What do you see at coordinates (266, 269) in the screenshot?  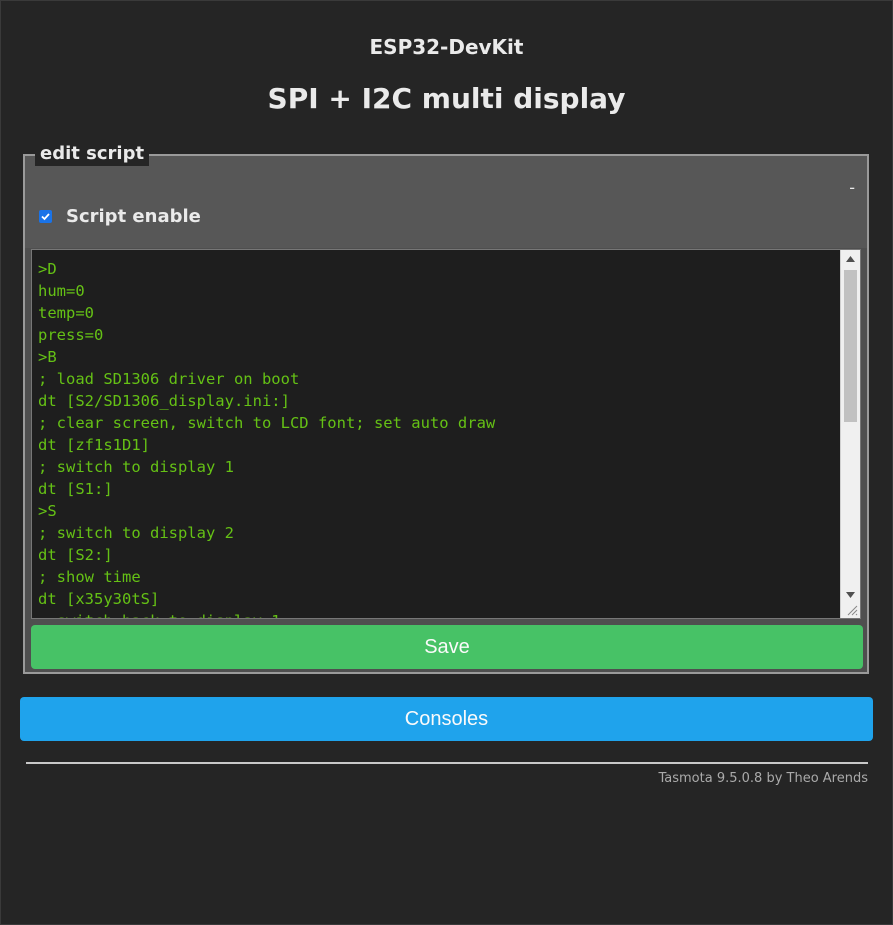 I see `code-line: >D` at bounding box center [266, 269].